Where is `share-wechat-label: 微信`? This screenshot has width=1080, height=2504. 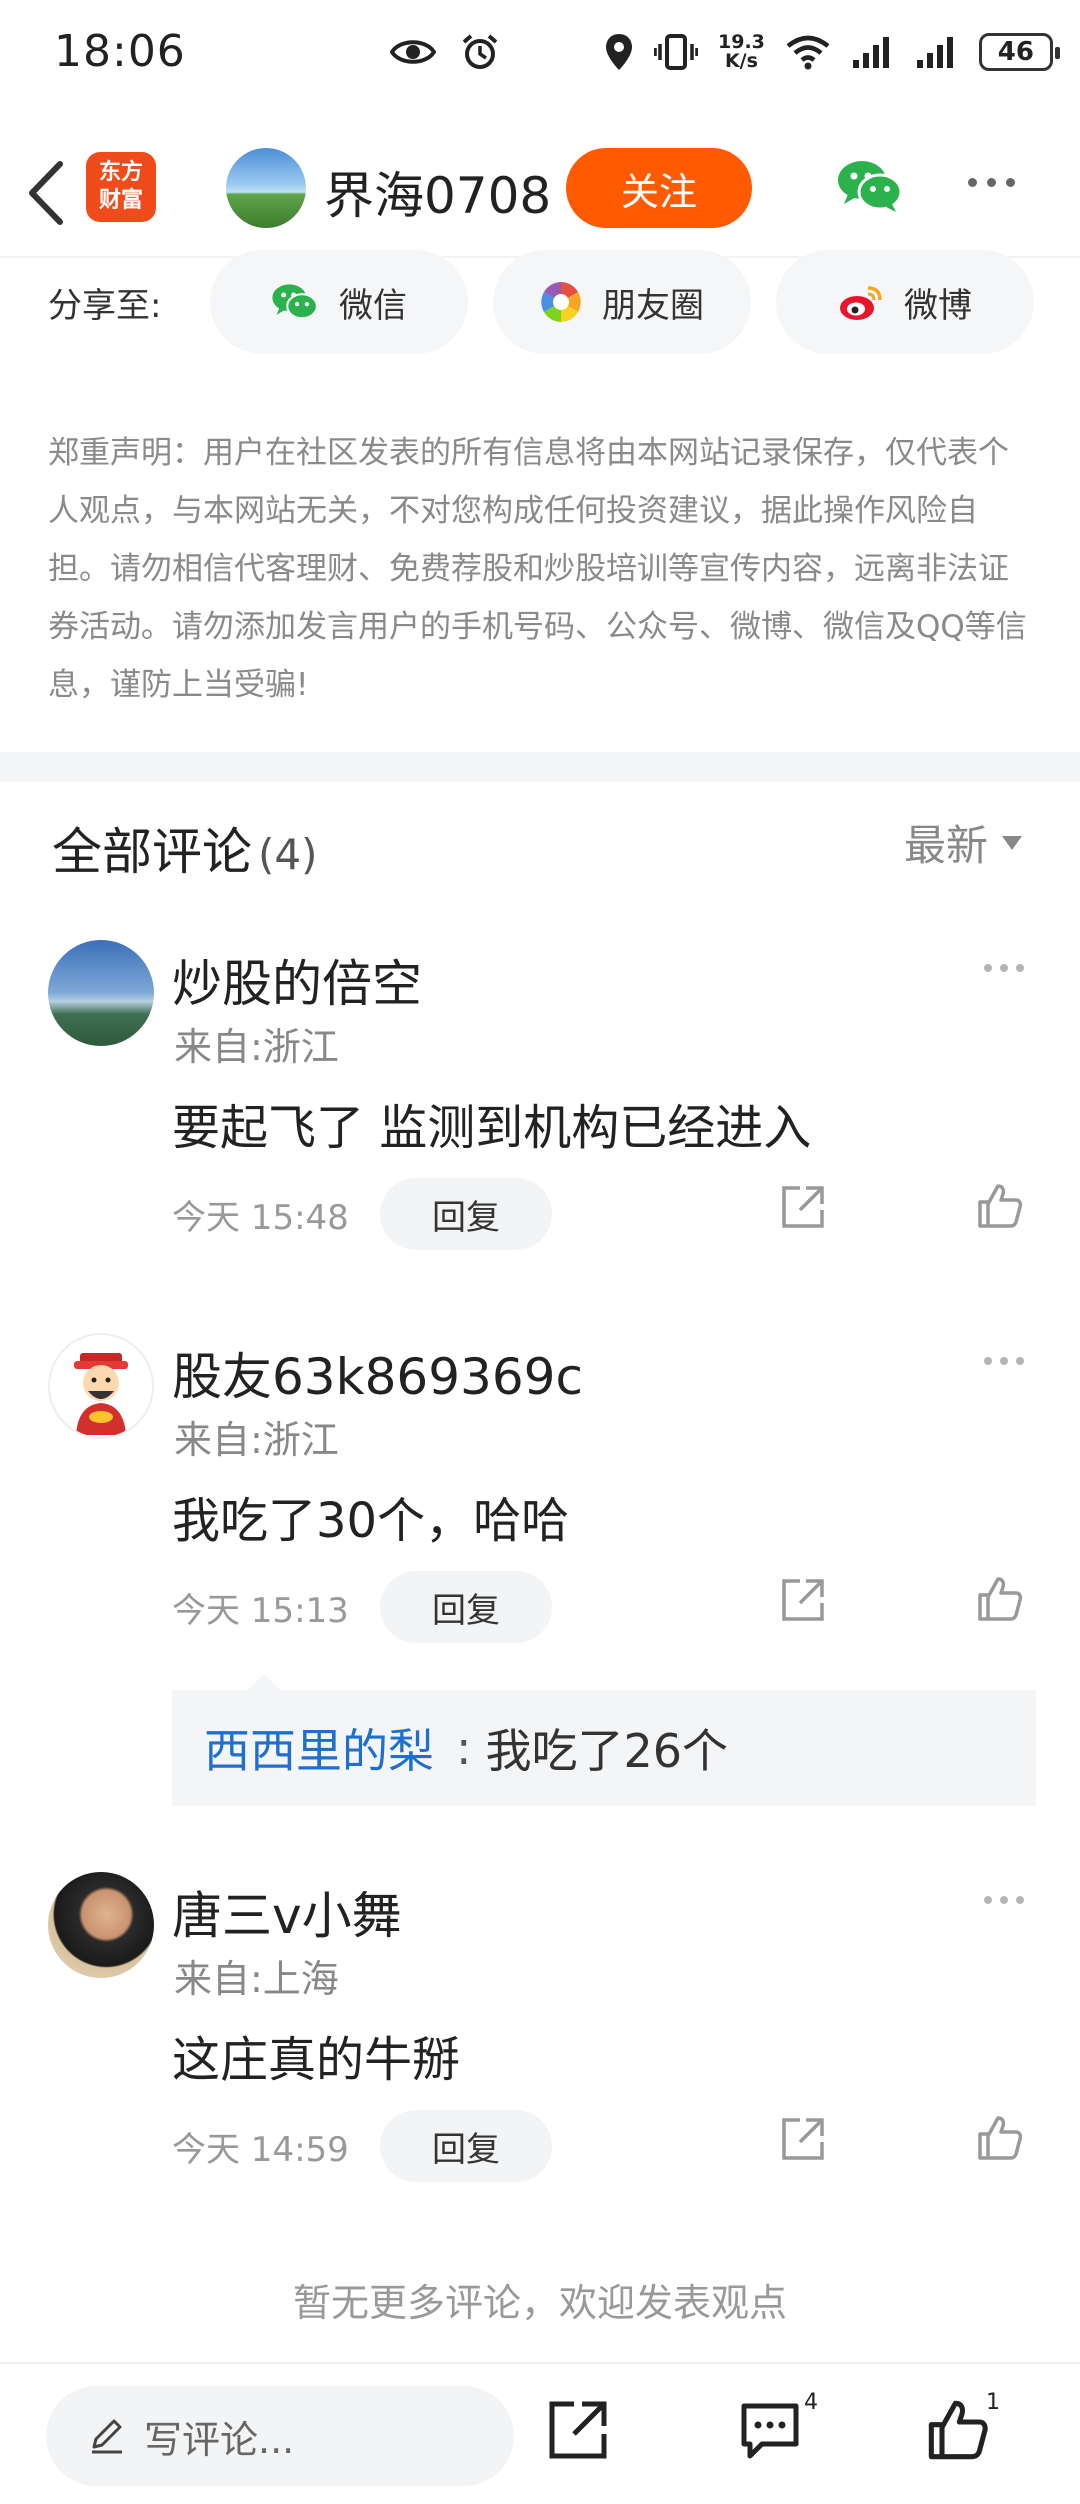
share-wechat-label: 微信 is located at coordinates (373, 305).